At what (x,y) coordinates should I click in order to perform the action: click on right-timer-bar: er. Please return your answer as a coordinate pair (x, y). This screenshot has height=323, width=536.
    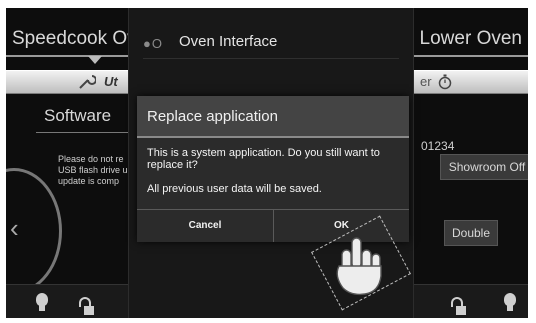
    Looking at the image, I should click on (471, 82).